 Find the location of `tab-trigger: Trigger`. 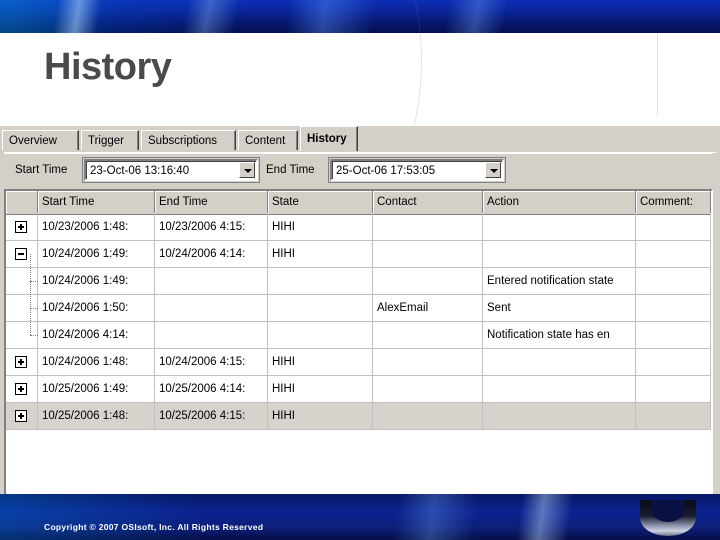

tab-trigger: Trigger is located at coordinates (110, 140).